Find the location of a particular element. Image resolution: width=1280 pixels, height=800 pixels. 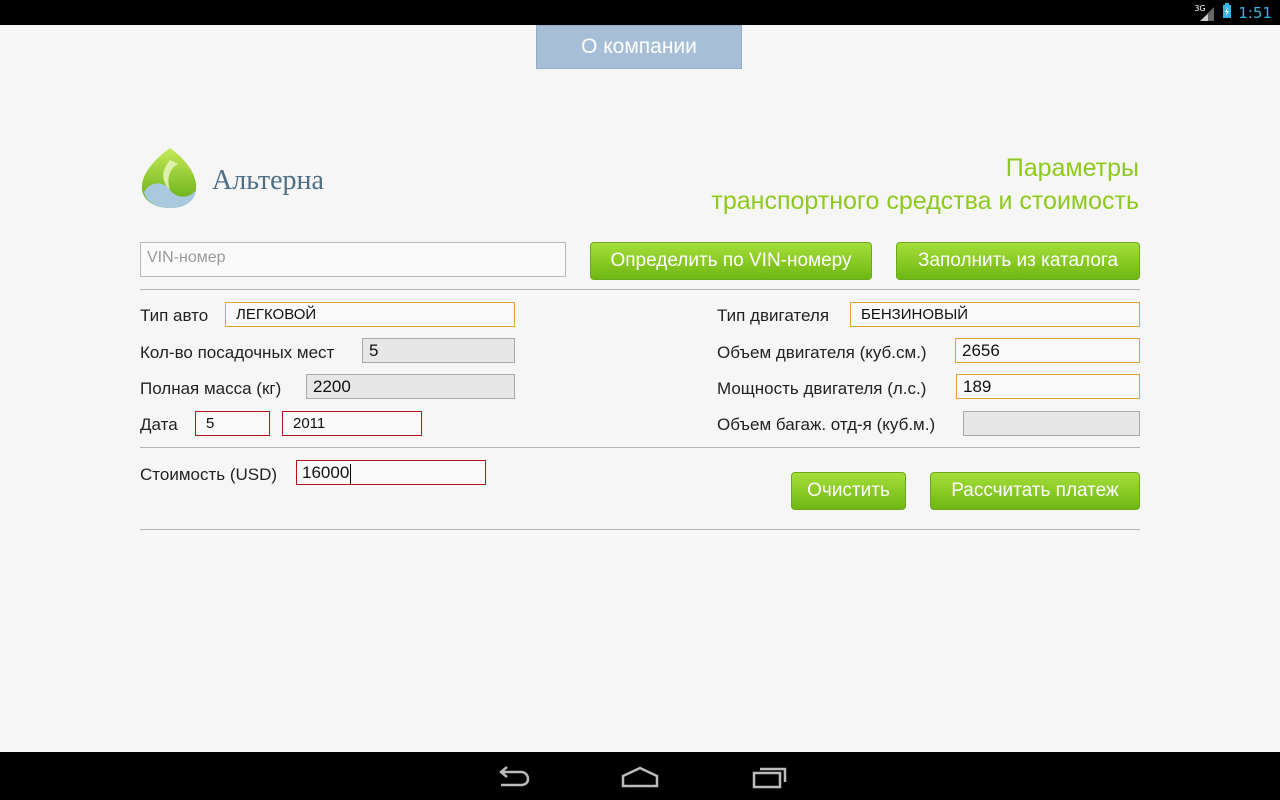

page-title-line1: Параметры is located at coordinates (1072, 168).